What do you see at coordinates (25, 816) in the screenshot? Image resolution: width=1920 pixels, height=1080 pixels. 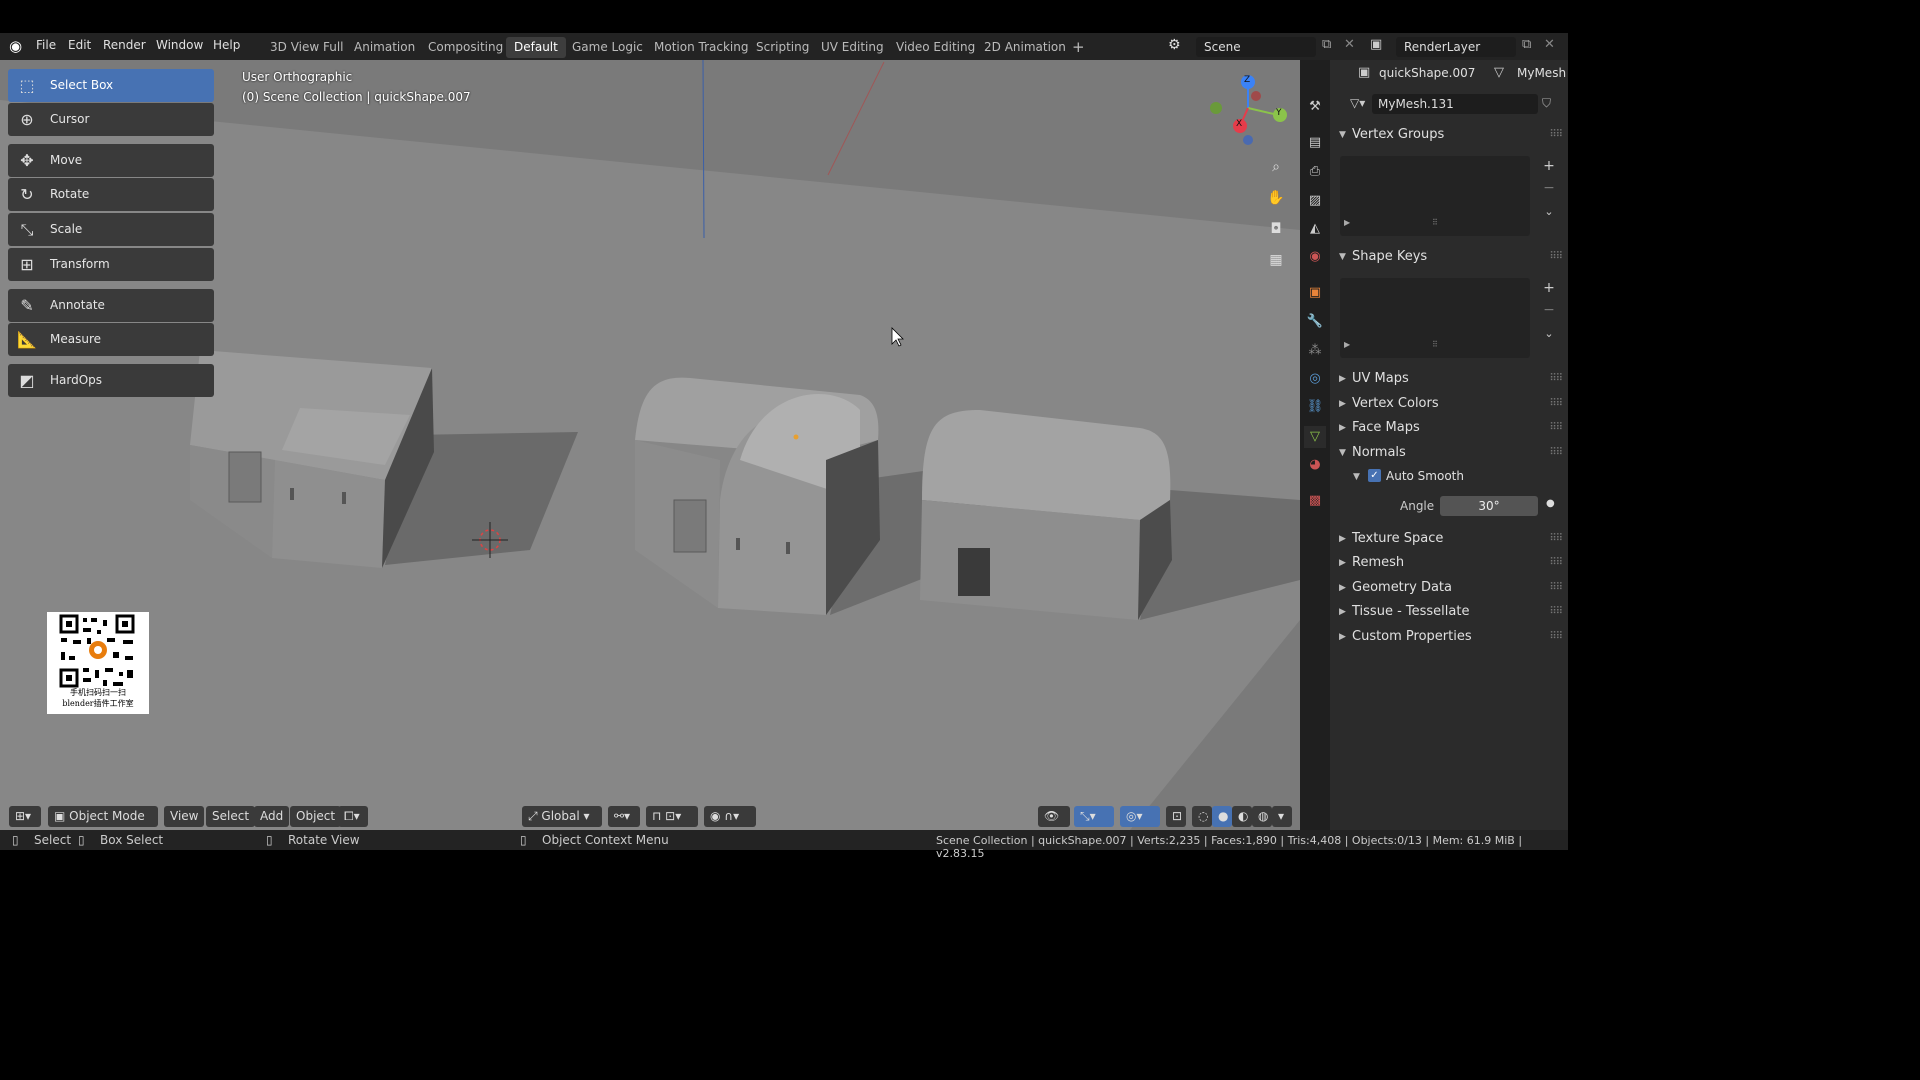 I see `editor-type-button: ⊞▾` at bounding box center [25, 816].